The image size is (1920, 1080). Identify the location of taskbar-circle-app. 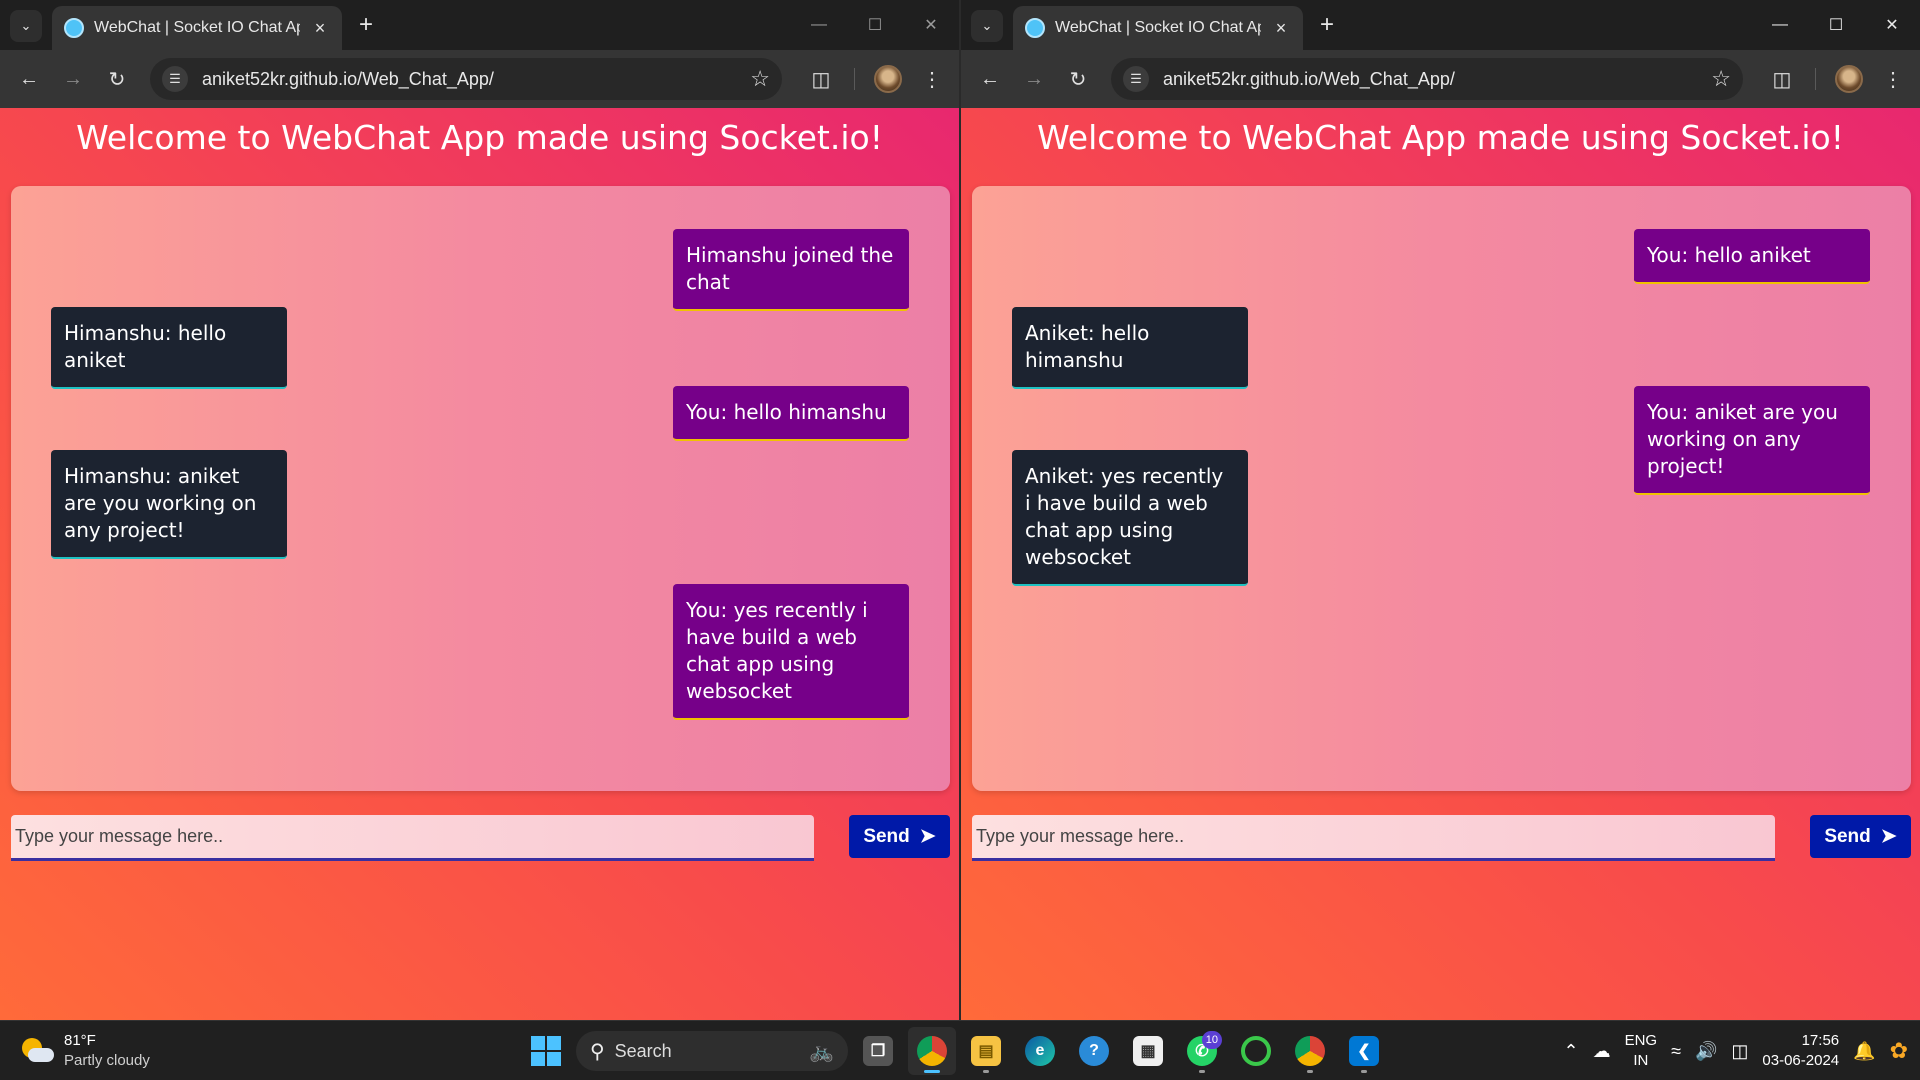
(1256, 1051).